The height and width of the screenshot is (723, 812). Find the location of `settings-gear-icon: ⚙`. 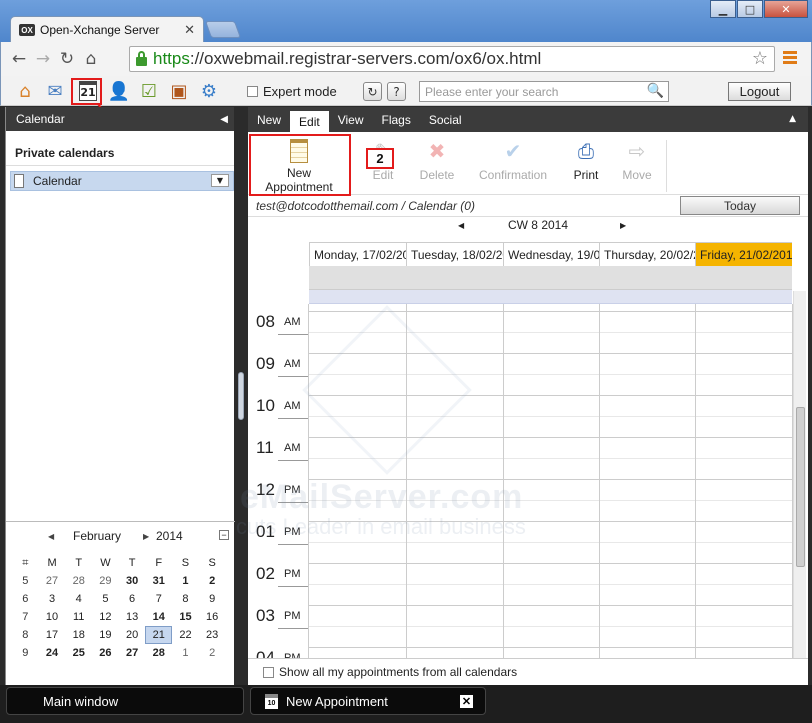

settings-gear-icon: ⚙ is located at coordinates (209, 91).